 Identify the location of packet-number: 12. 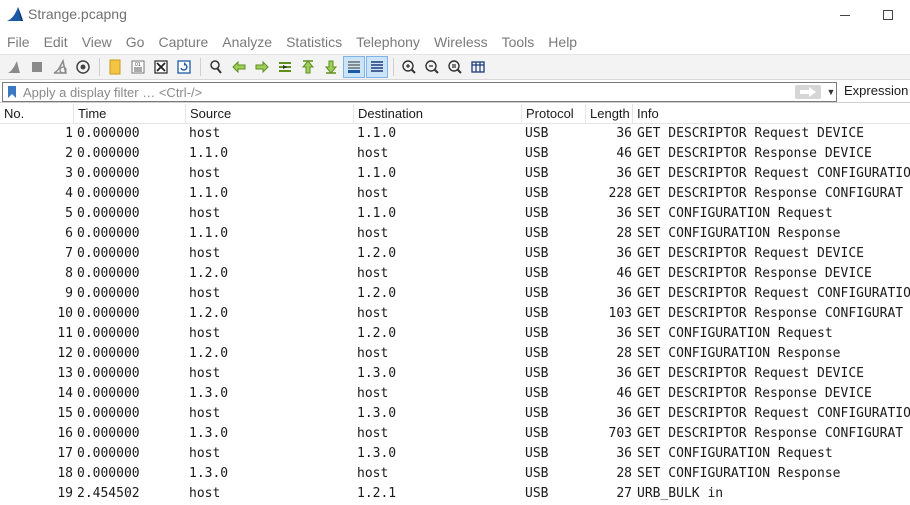
(65, 353).